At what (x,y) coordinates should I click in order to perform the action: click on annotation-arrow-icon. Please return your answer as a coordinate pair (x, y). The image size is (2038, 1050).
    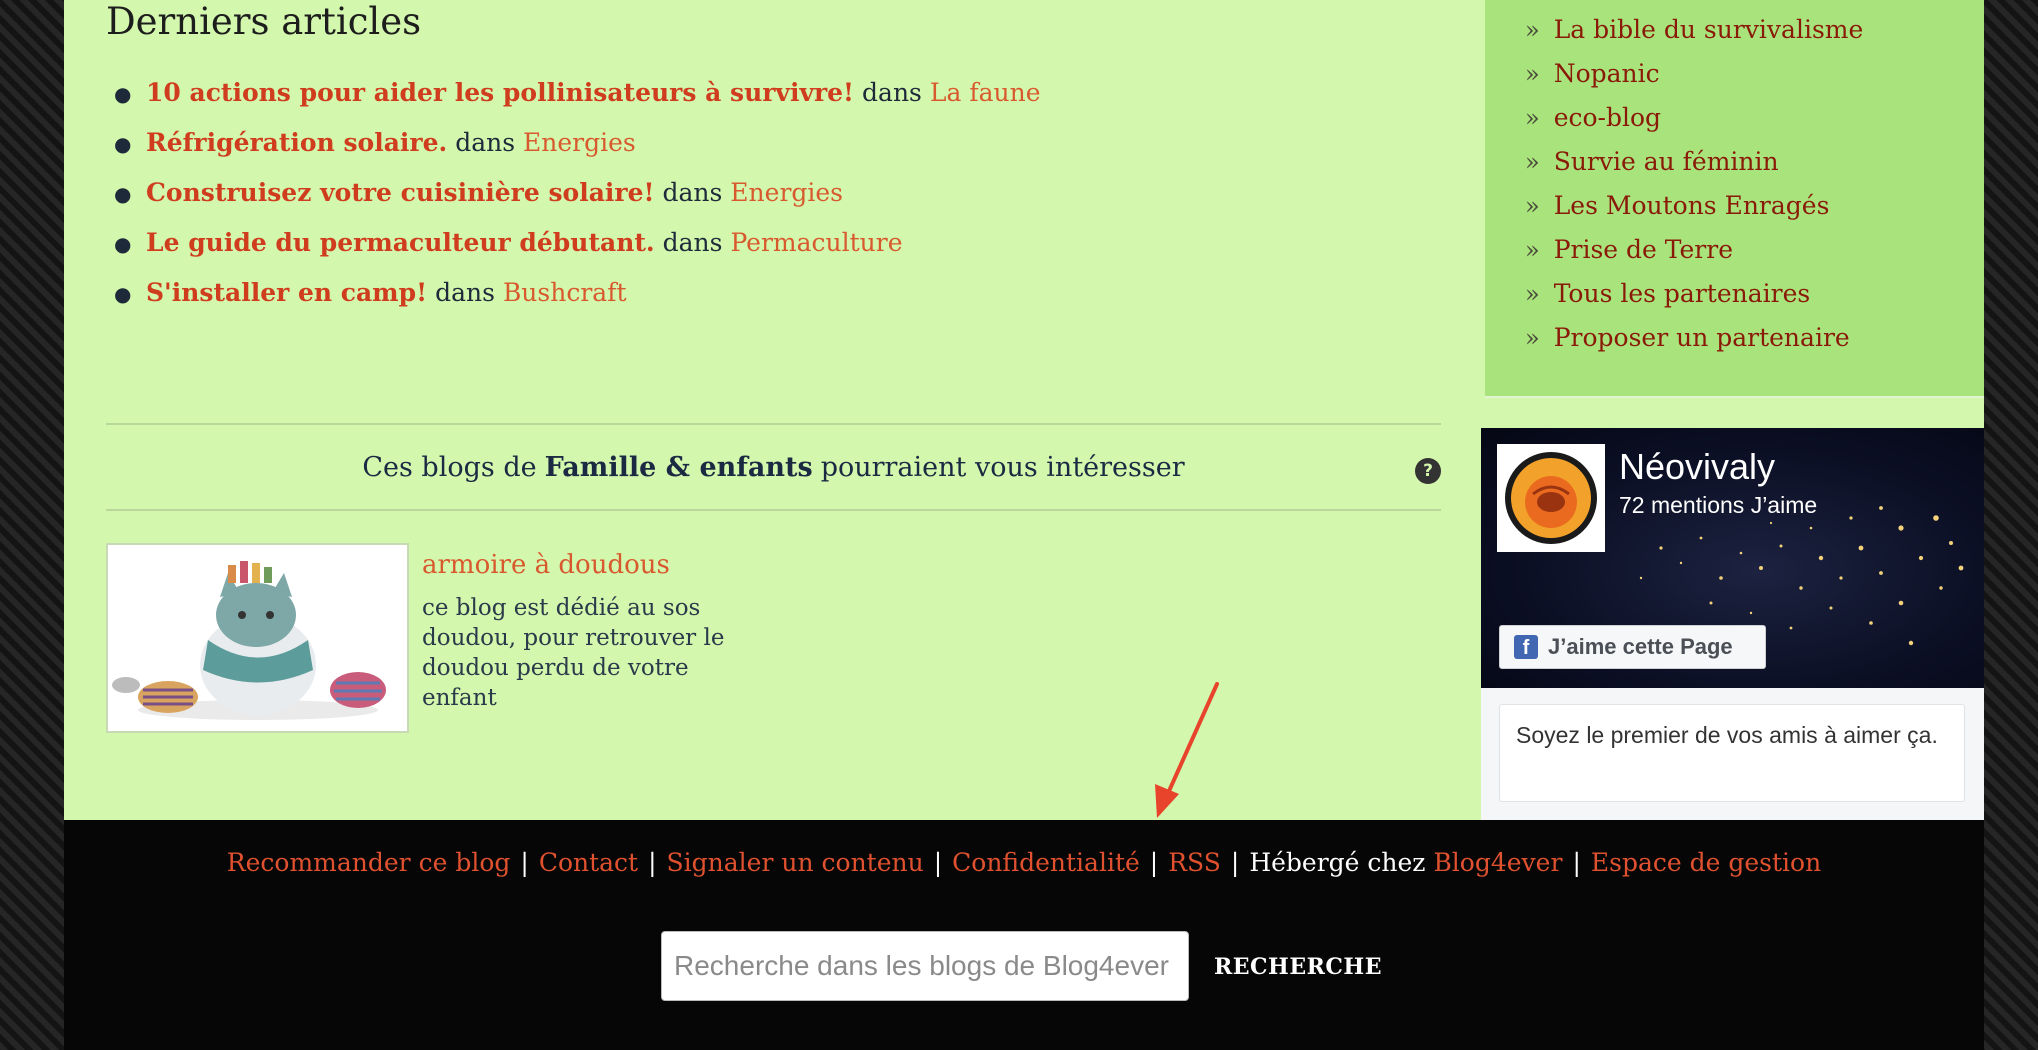
    Looking at the image, I should click on (1187, 750).